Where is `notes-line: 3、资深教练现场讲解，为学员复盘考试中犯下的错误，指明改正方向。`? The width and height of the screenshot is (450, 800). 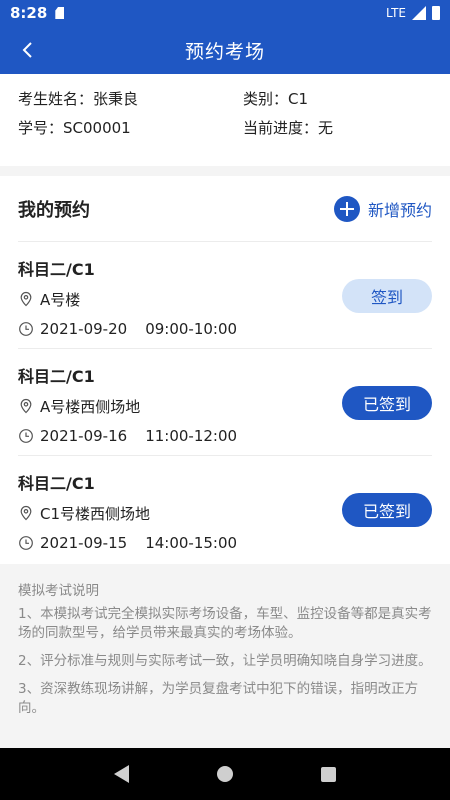
notes-line: 3、资深教练现场讲解，为学员复盘考试中犯下的错误，指明改正方向。 is located at coordinates (218, 698).